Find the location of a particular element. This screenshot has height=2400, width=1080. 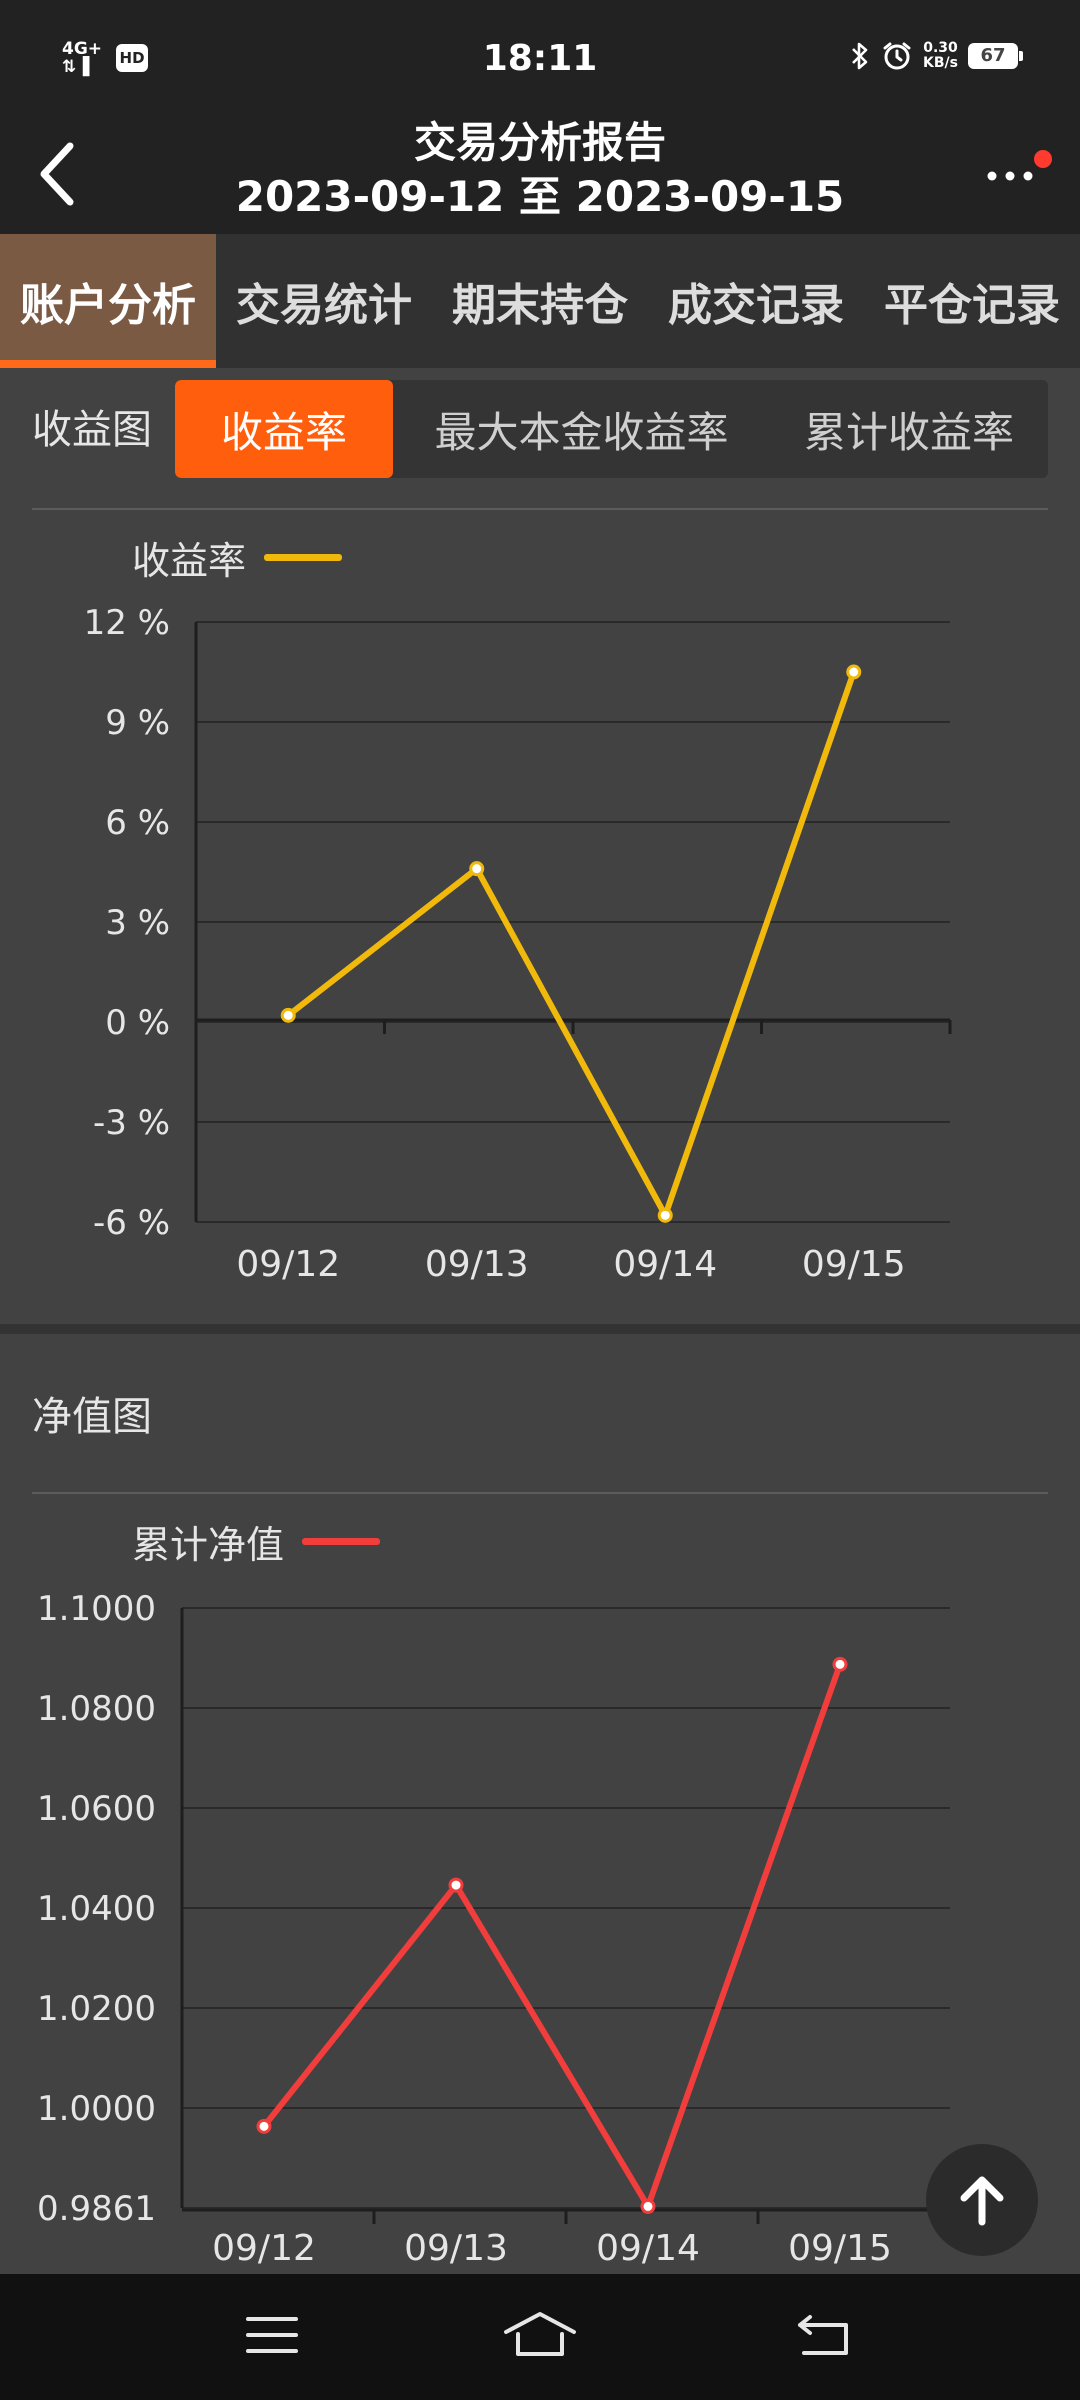

system-nav-bar is located at coordinates (540, 2337).